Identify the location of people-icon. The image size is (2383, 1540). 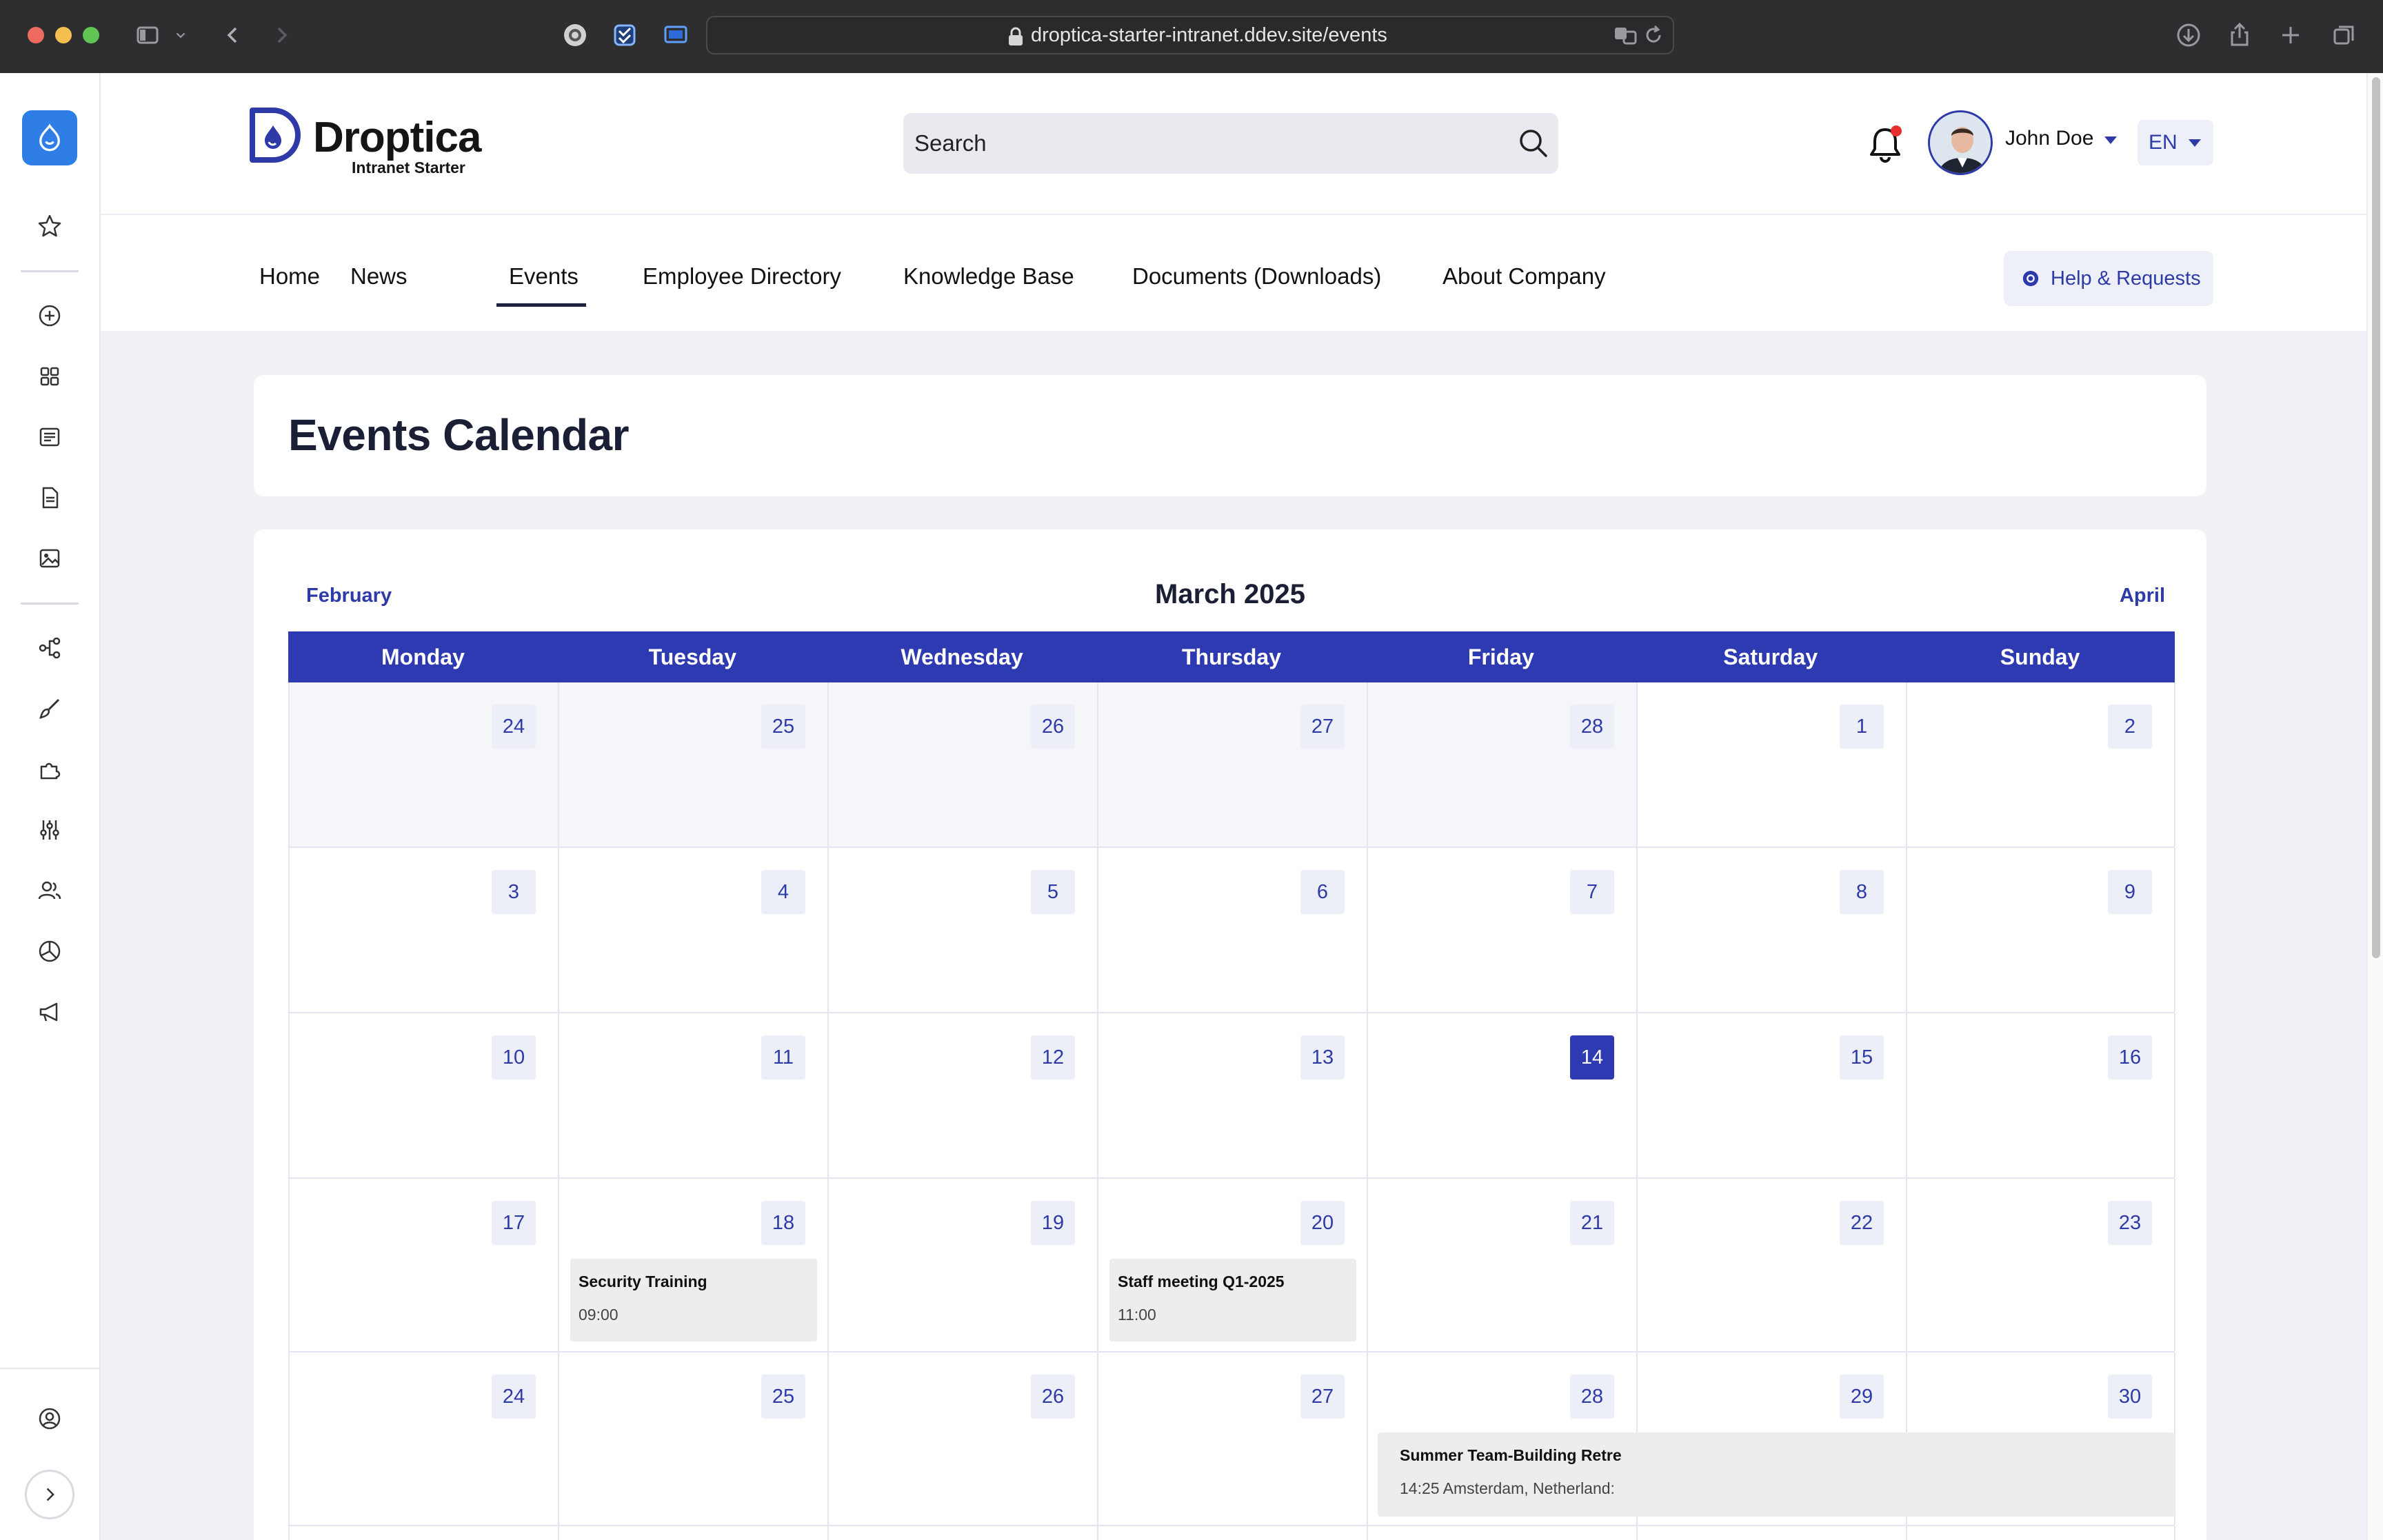
(49, 891).